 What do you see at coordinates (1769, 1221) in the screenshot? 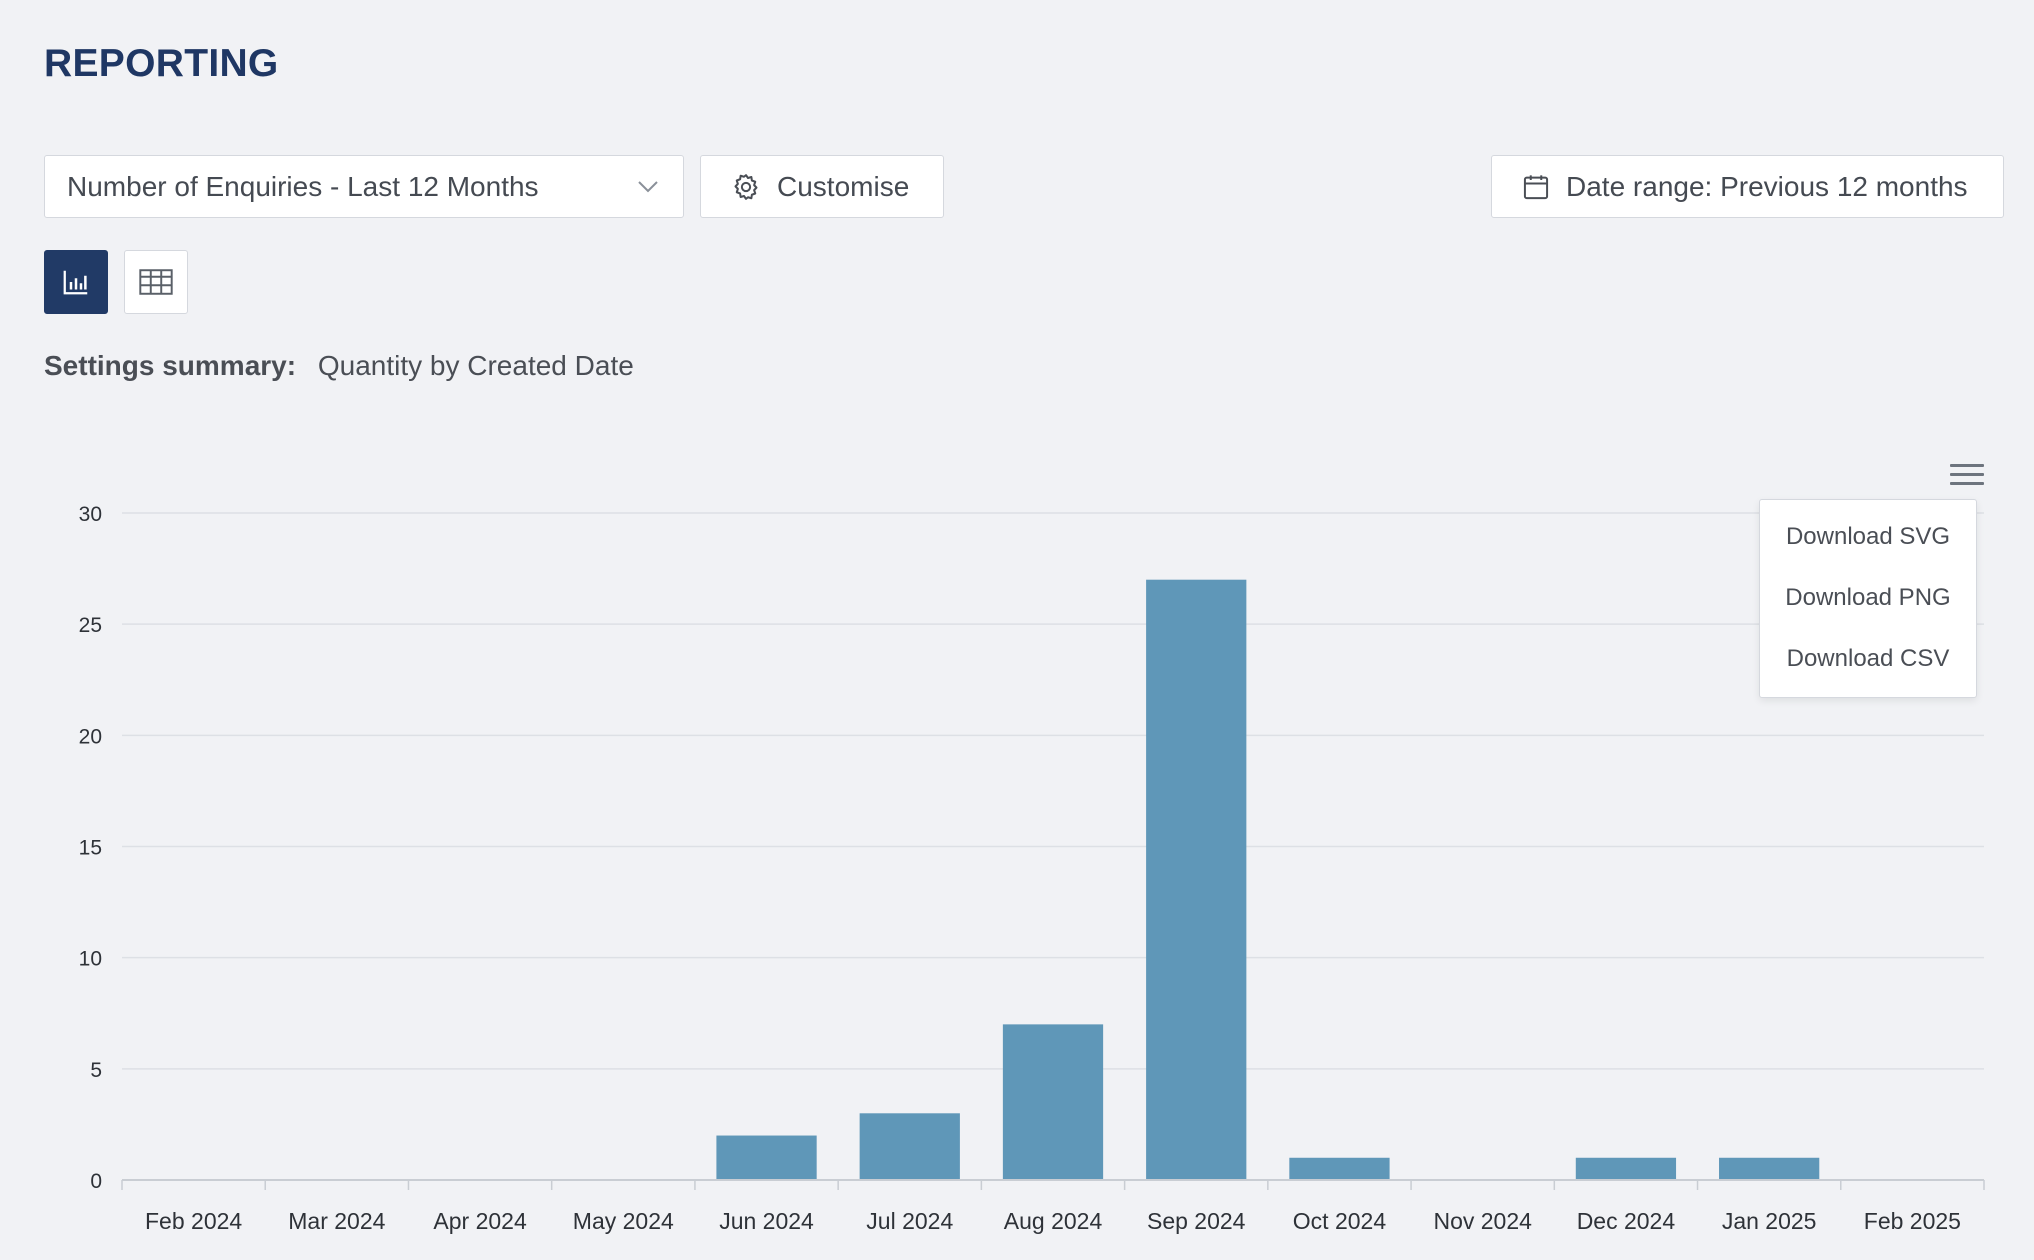
I see `x-tick-label: Jan 2025` at bounding box center [1769, 1221].